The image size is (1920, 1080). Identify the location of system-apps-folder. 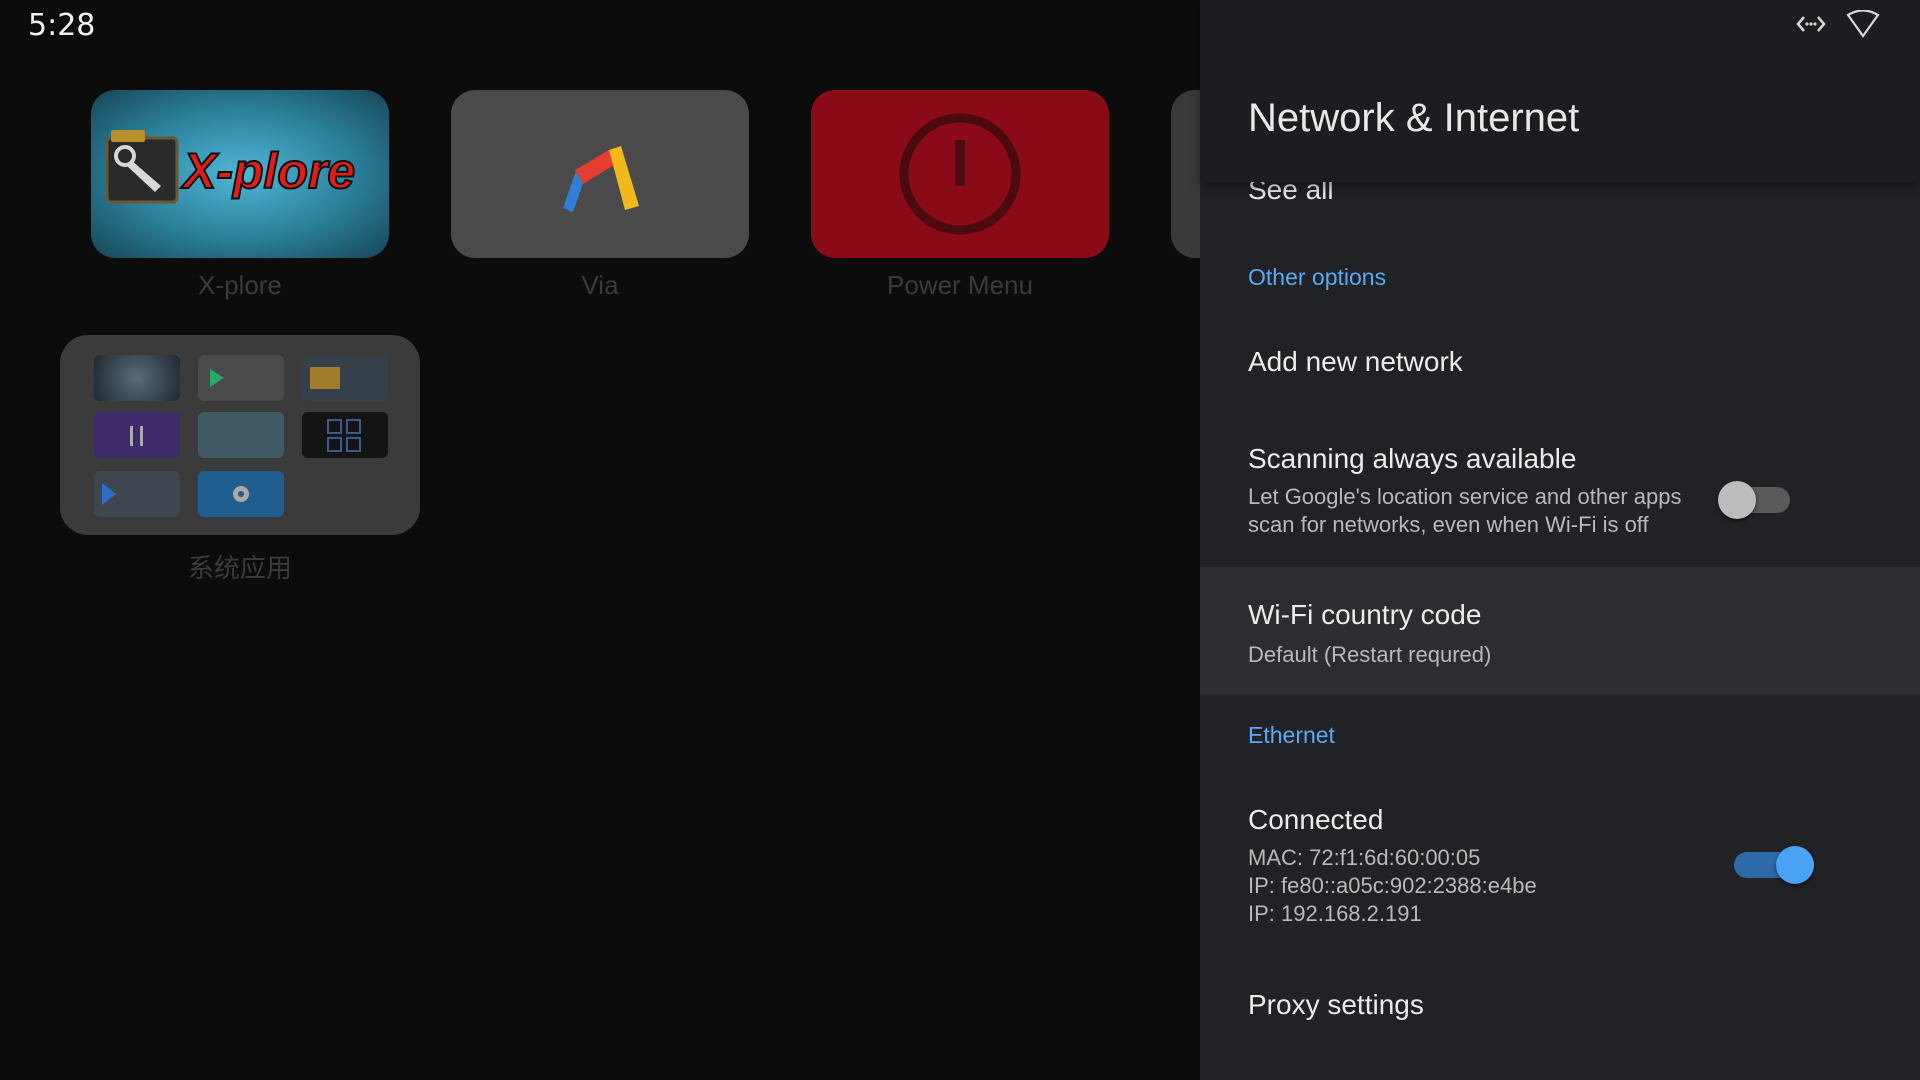
(240, 435).